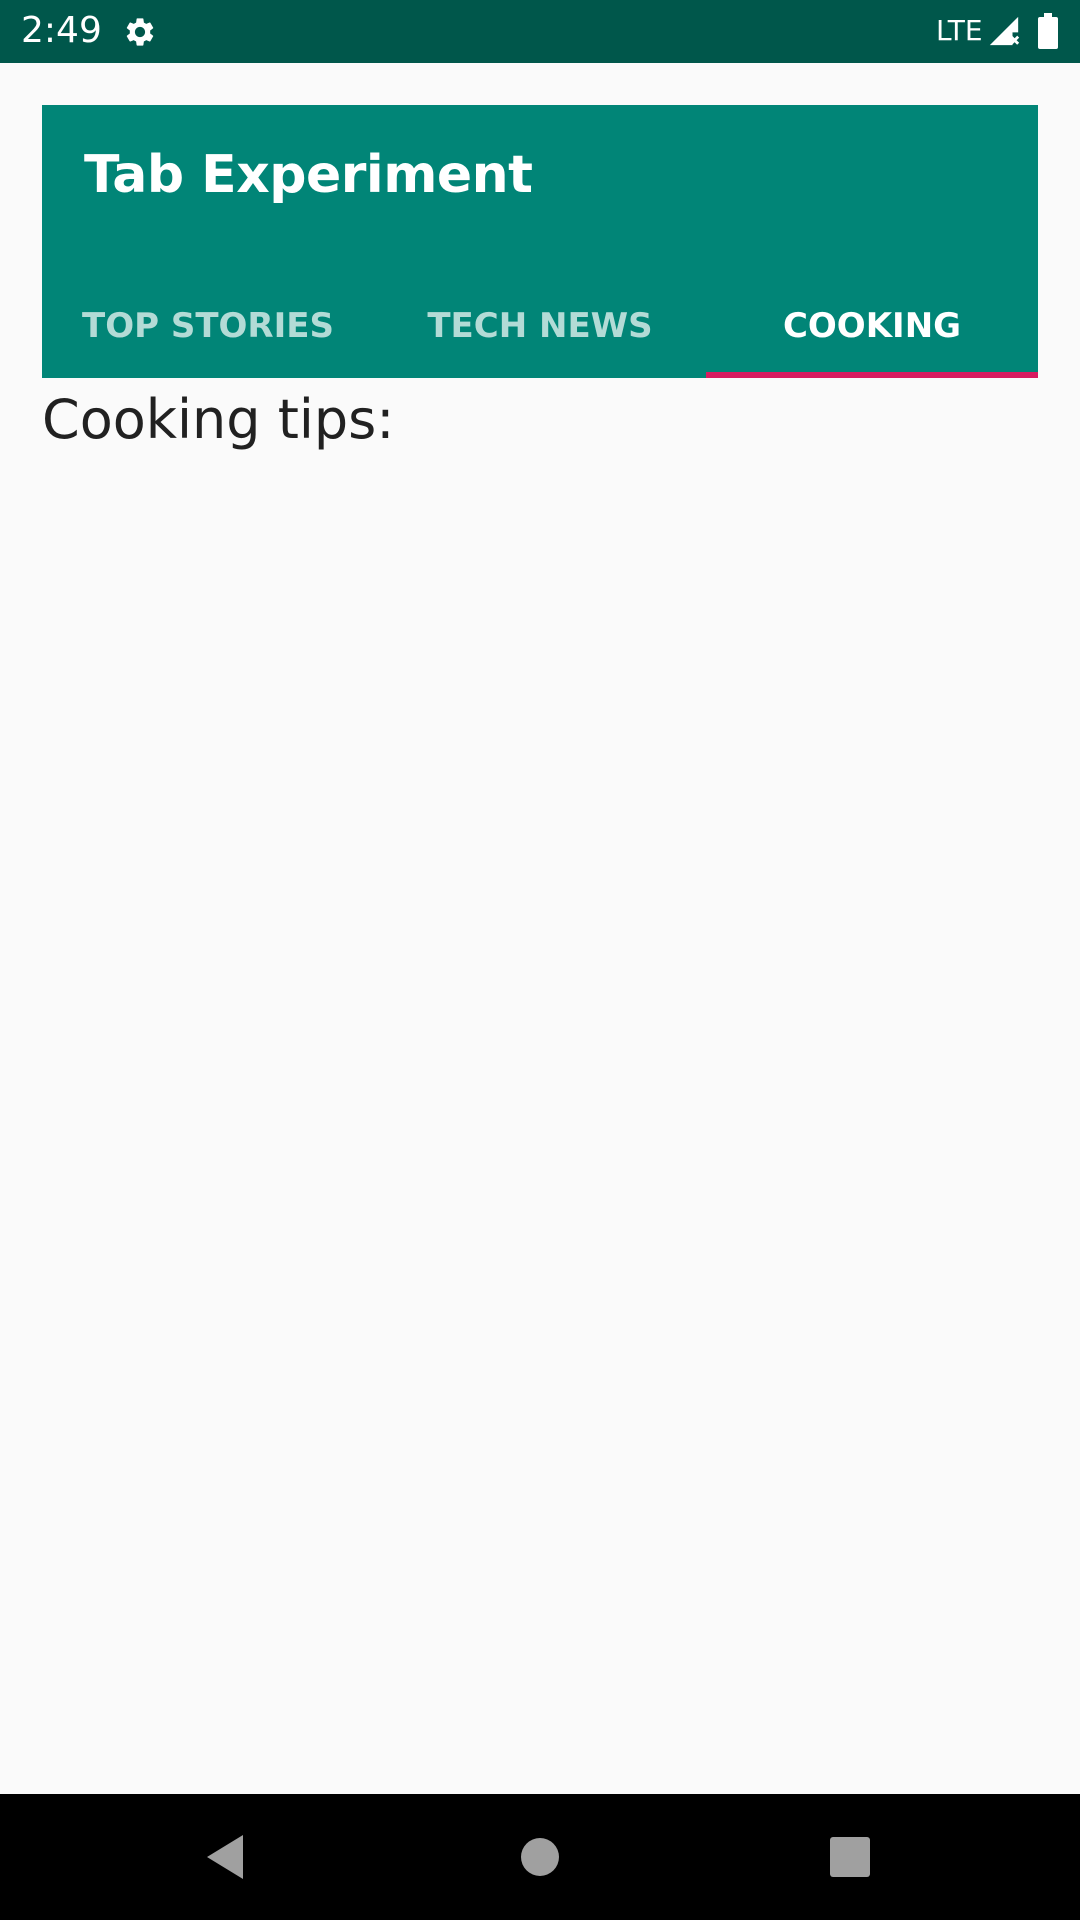 Image resolution: width=1080 pixels, height=1920 pixels. What do you see at coordinates (1004, 31) in the screenshot?
I see `signal-icon` at bounding box center [1004, 31].